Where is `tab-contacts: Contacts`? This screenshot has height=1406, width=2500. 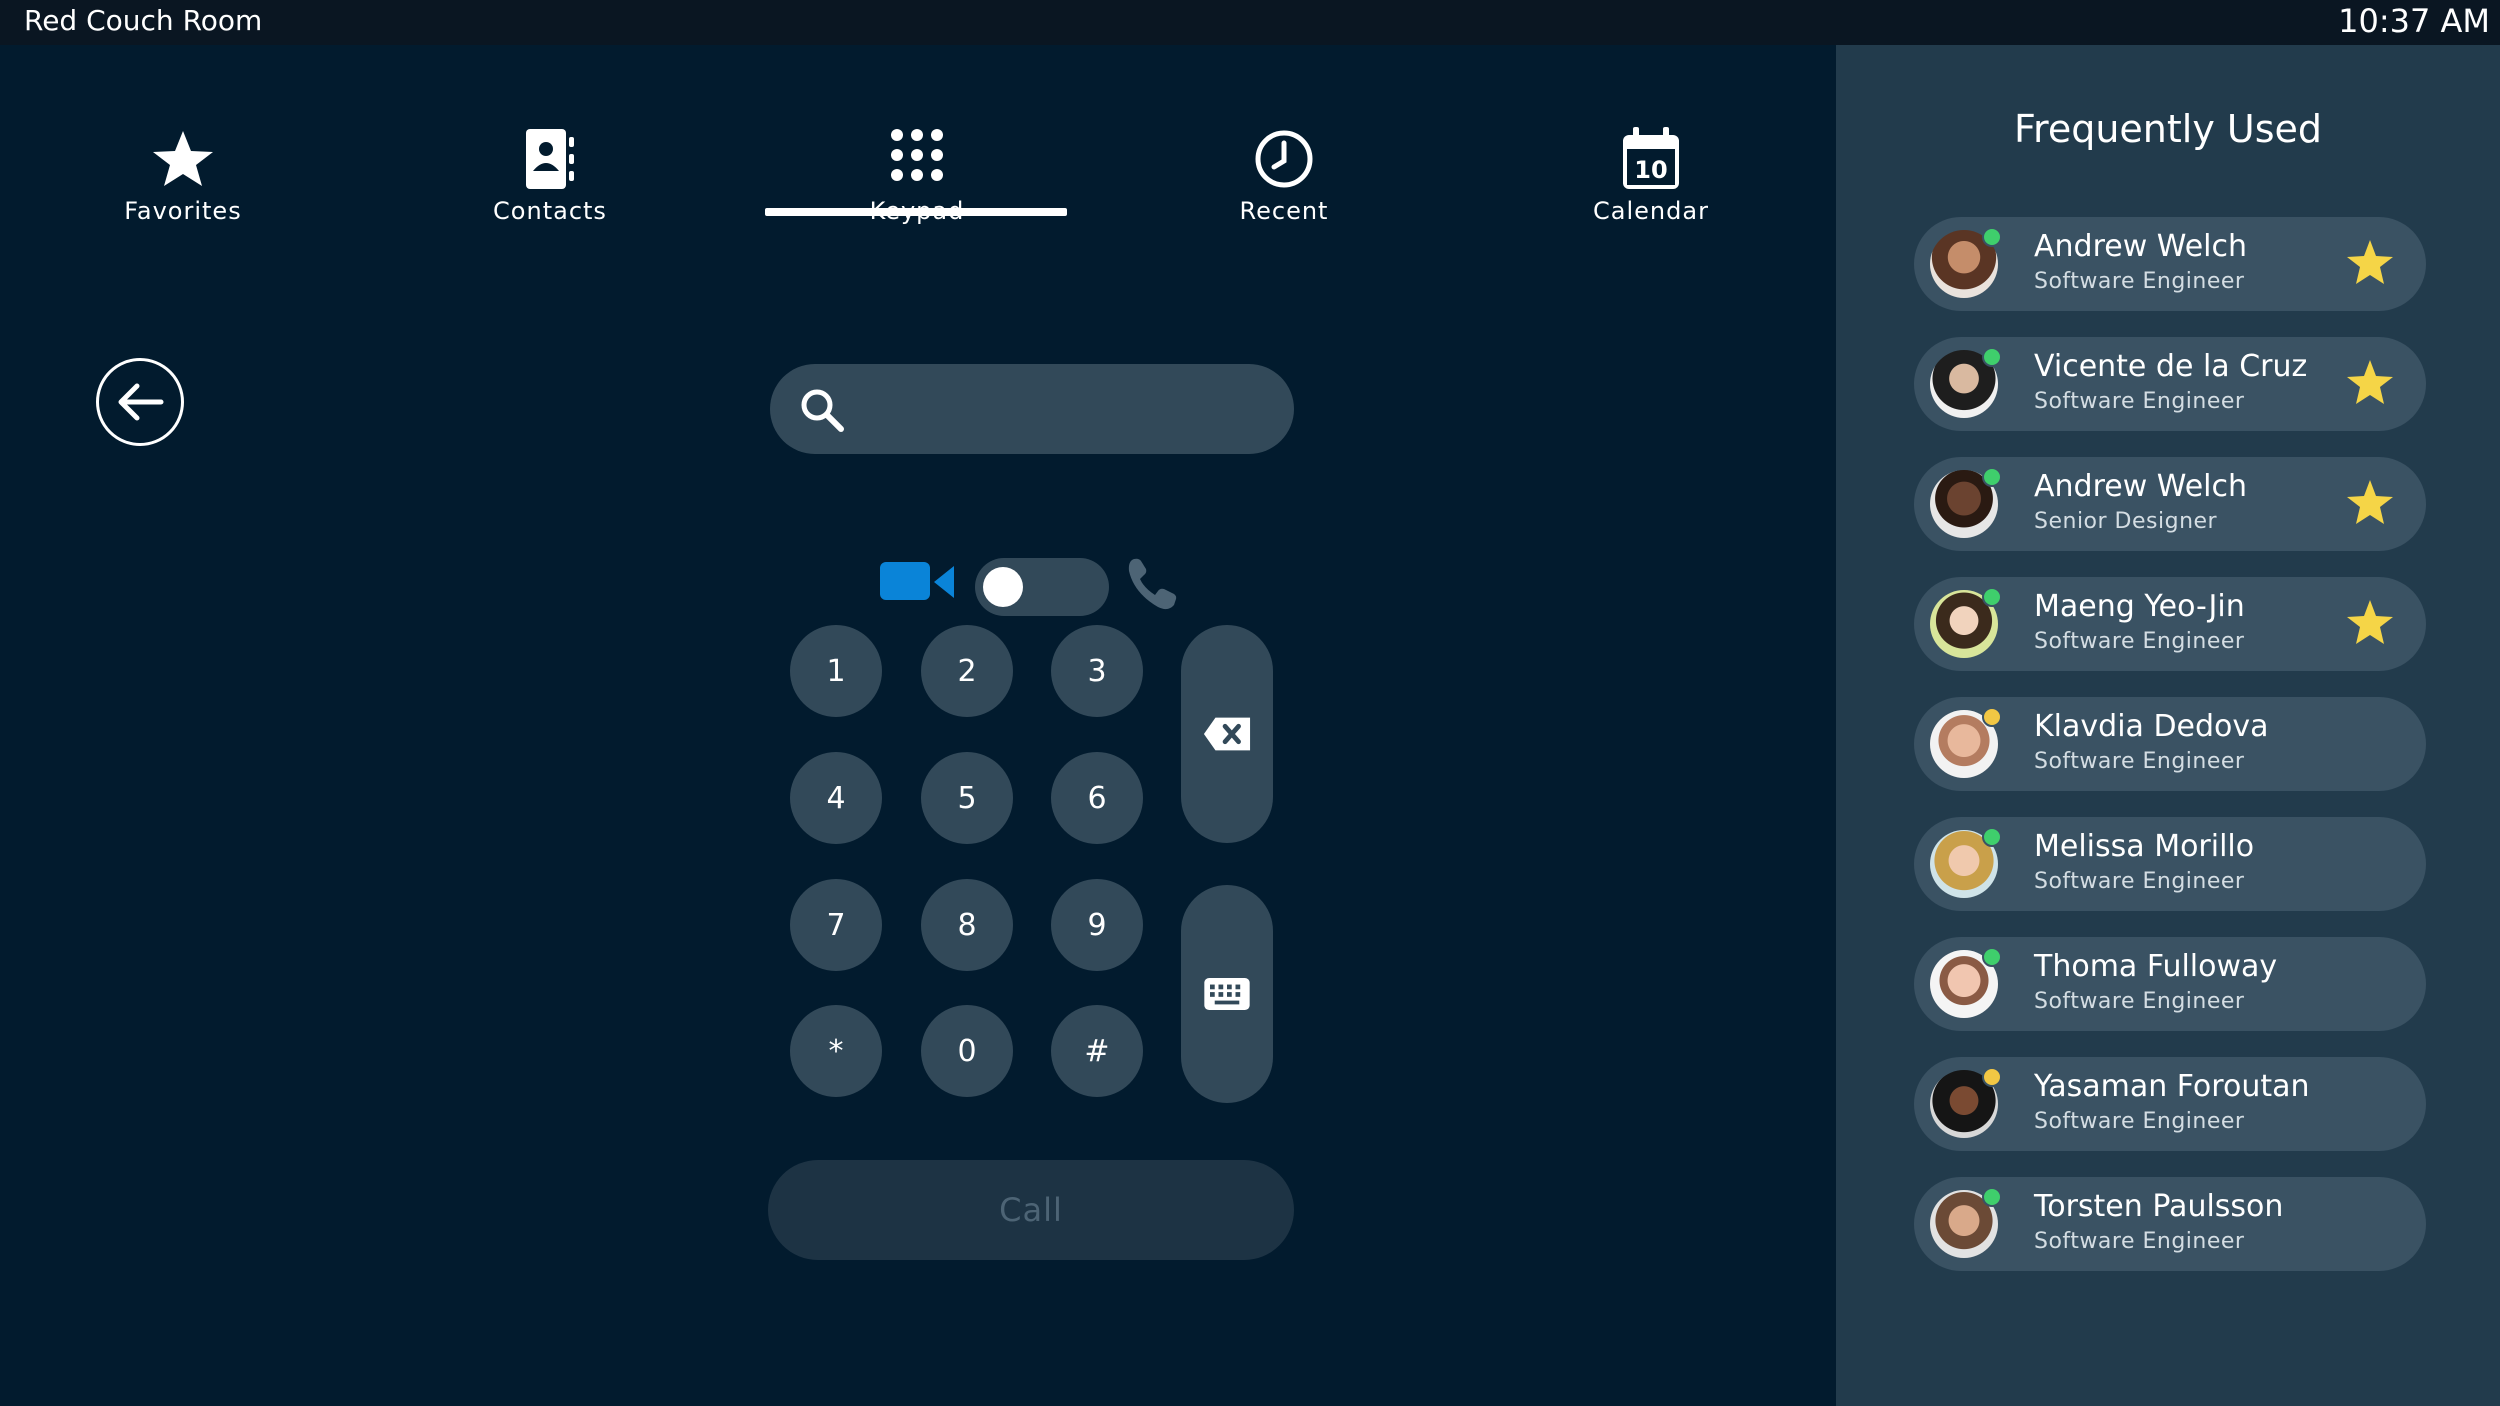 tab-contacts: Contacts is located at coordinates (550, 165).